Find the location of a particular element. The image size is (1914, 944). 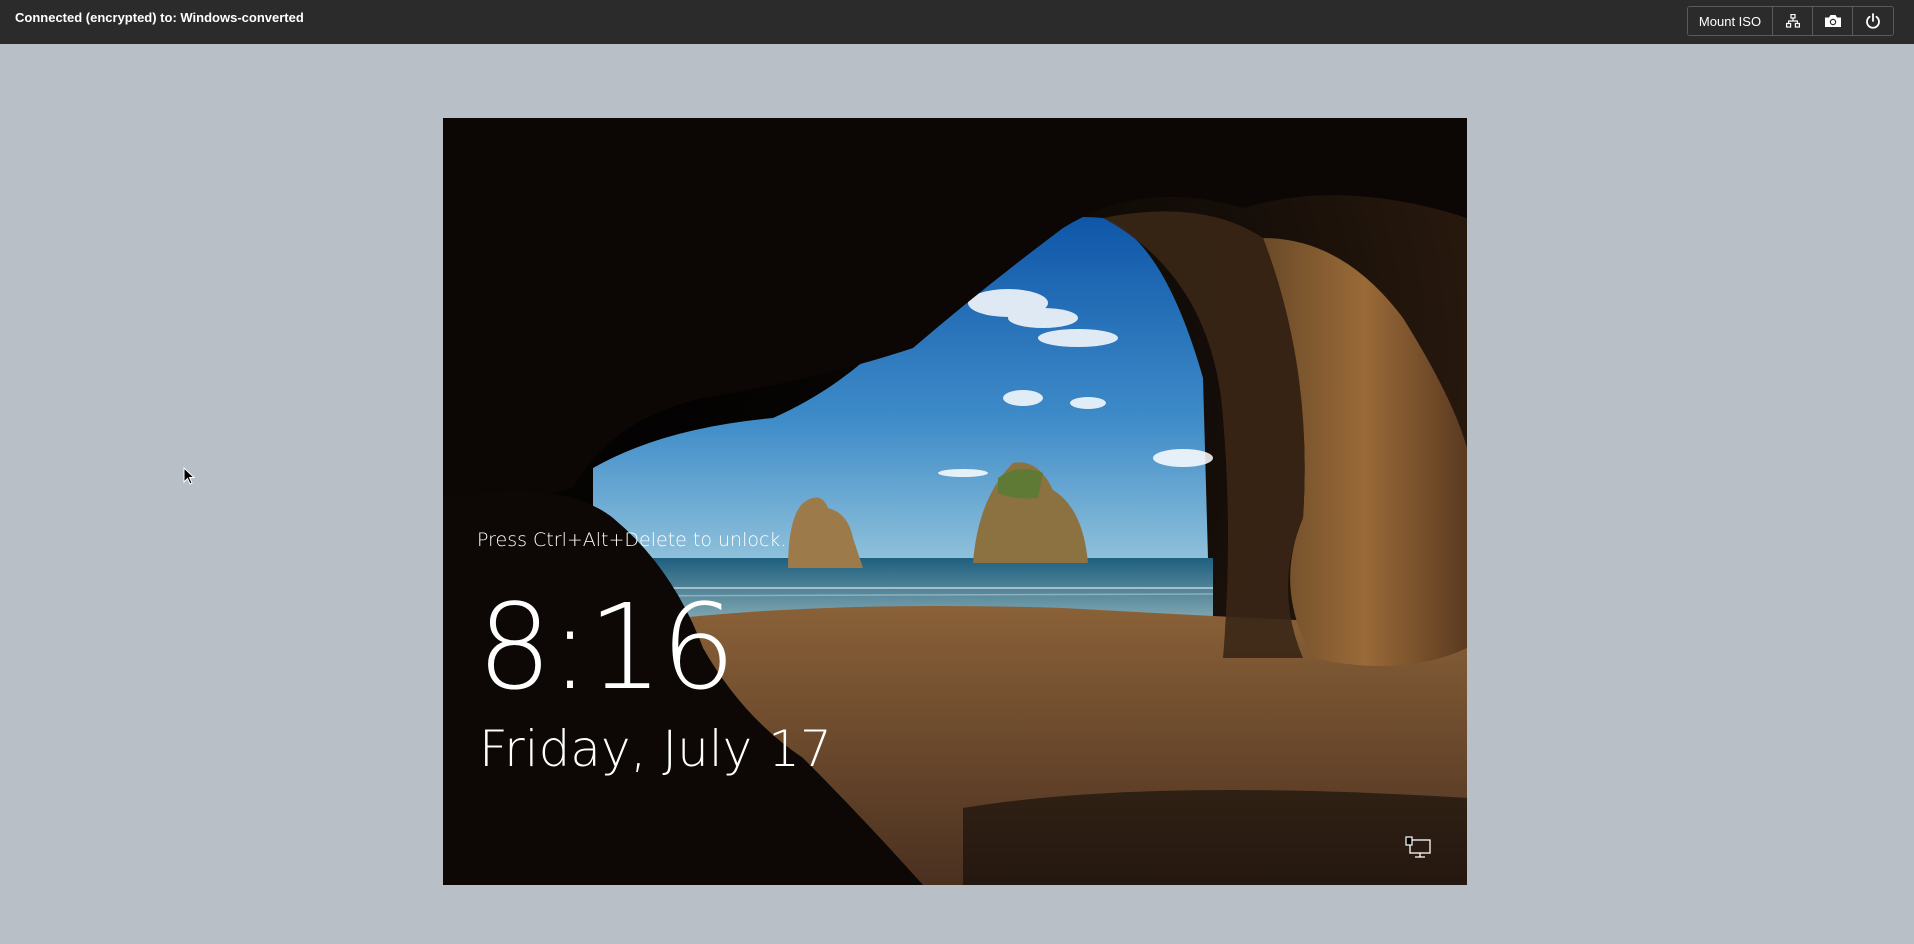

mount-iso-button: Mount ISO is located at coordinates (1730, 21).